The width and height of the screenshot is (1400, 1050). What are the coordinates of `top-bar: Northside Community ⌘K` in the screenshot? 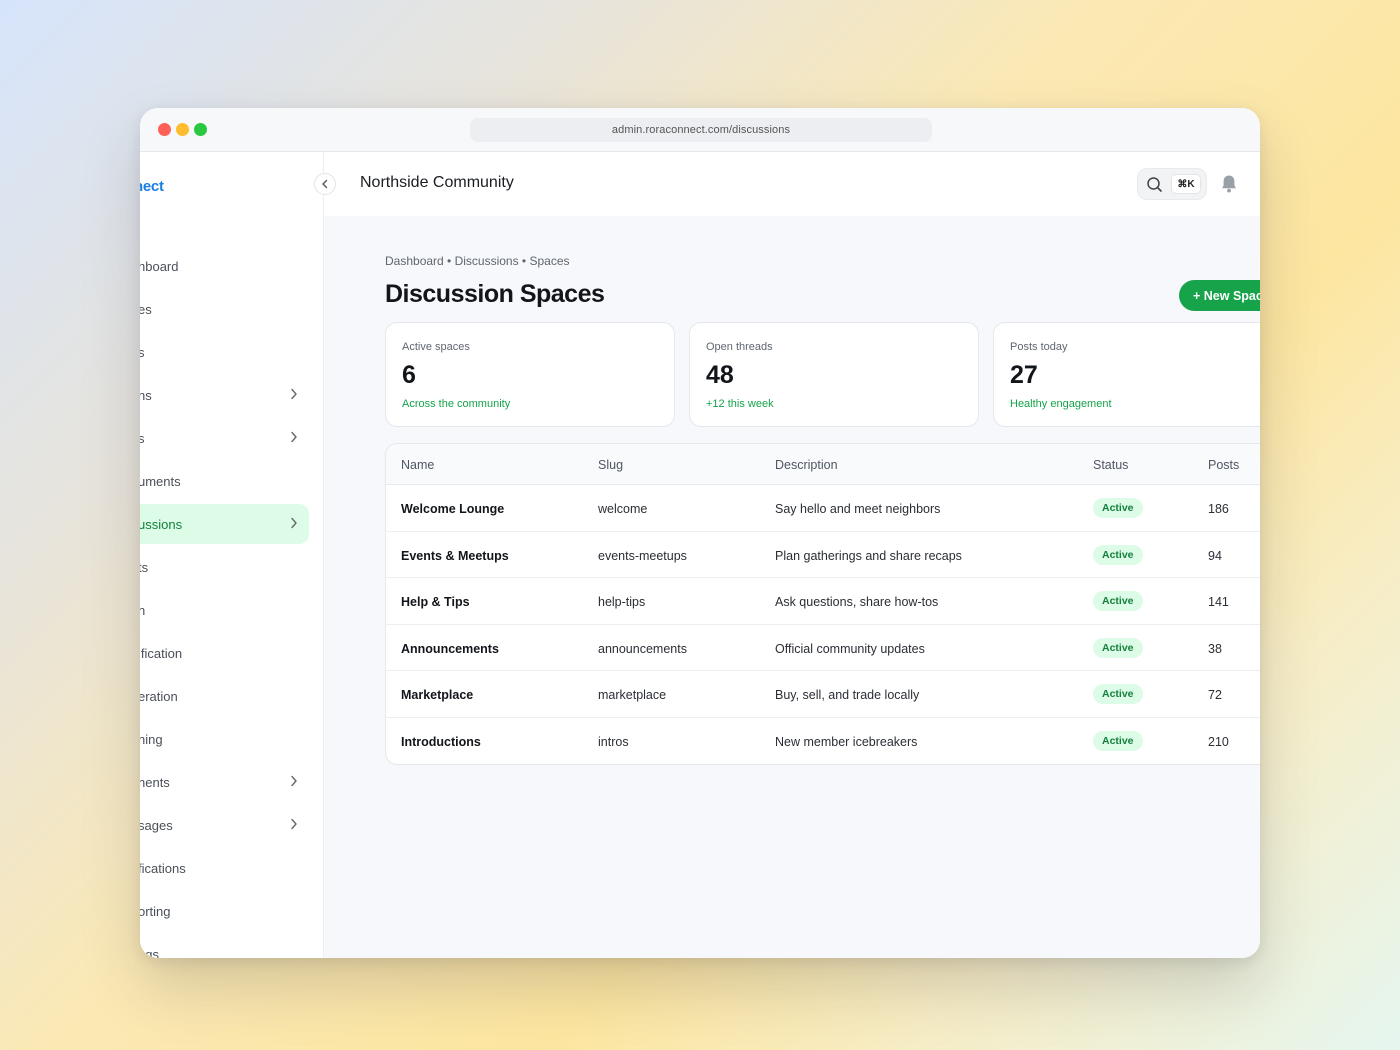 It's located at (792, 184).